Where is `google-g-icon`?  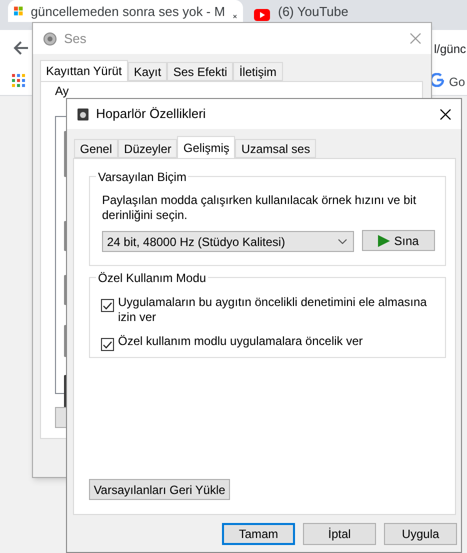
google-g-icon is located at coordinates (437, 80).